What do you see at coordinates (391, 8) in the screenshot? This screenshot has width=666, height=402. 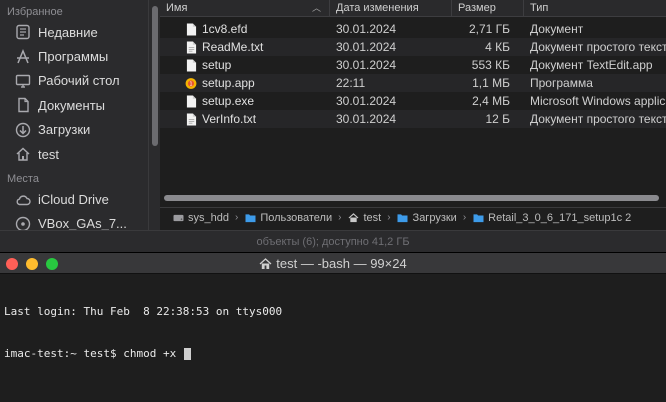 I see `column-header-date: Дата изменения` at bounding box center [391, 8].